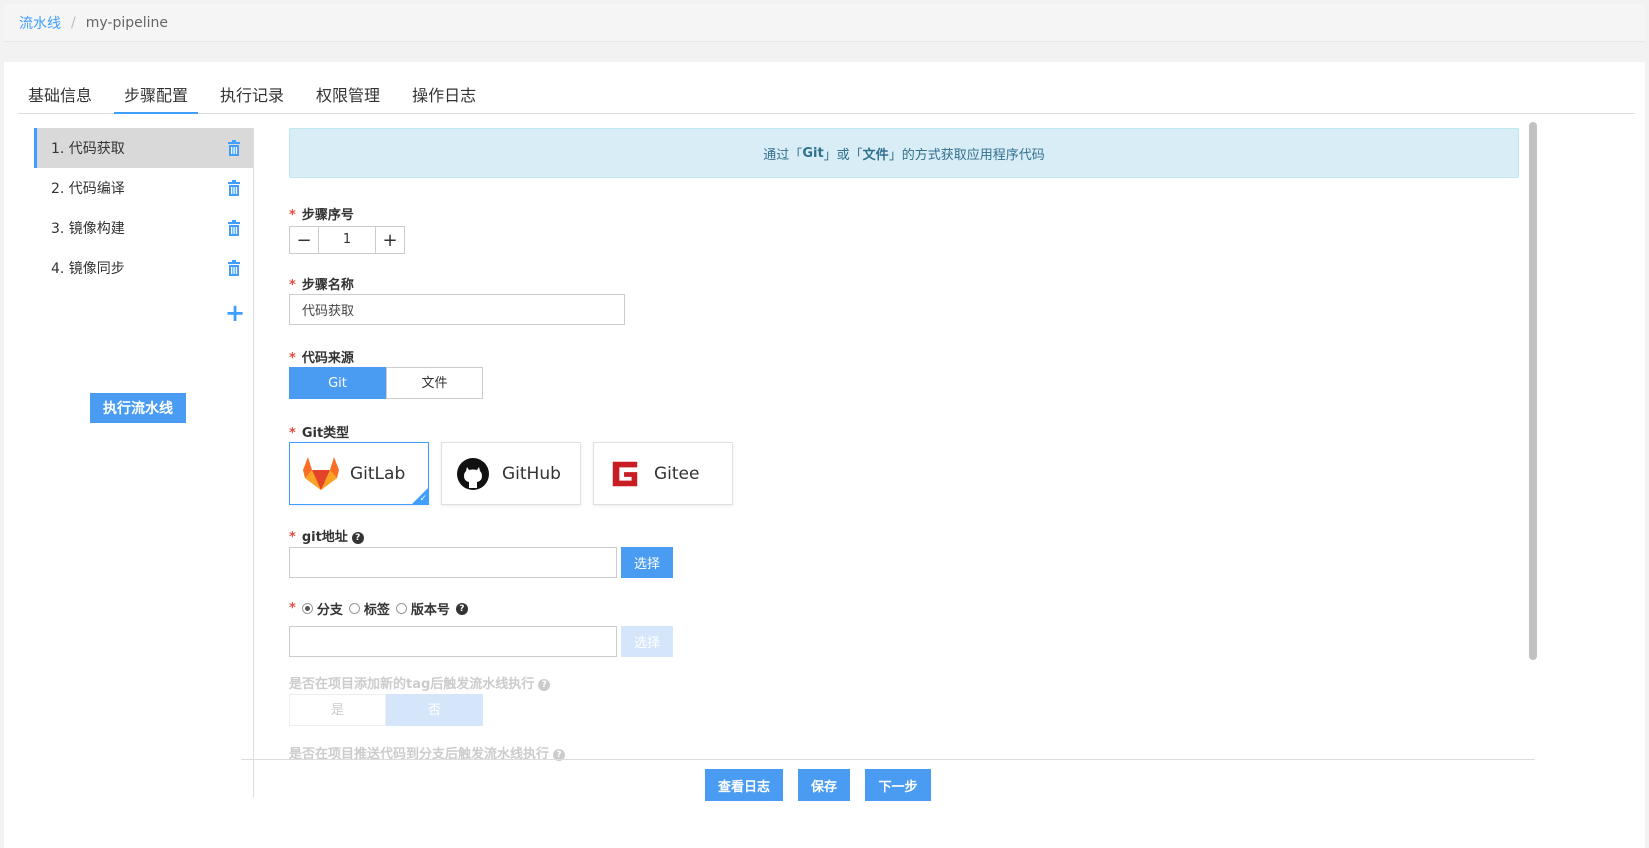 The height and width of the screenshot is (848, 1649). Describe the element at coordinates (457, 309) in the screenshot. I see `step-name-input` at that location.